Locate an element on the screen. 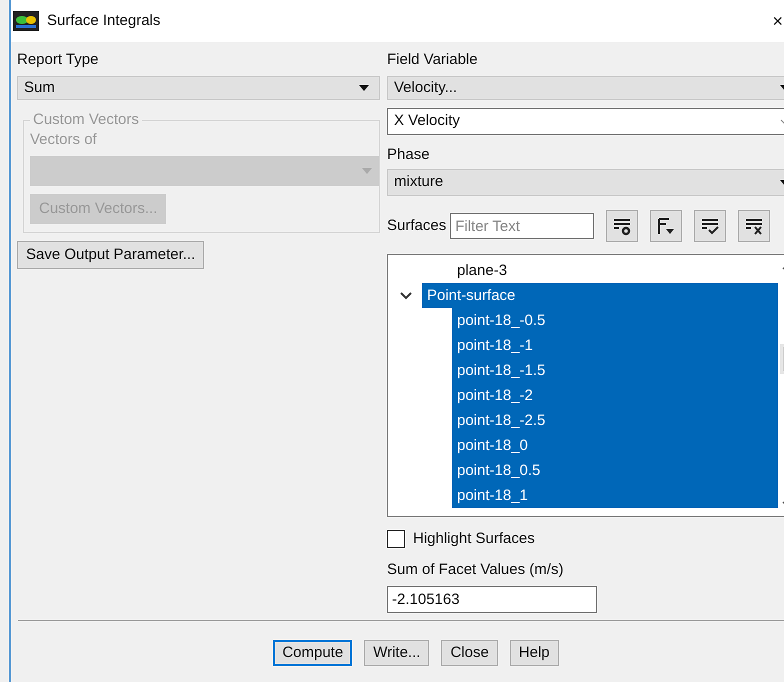 The height and width of the screenshot is (682, 784). chevron-down-icon is located at coordinates (406, 296).